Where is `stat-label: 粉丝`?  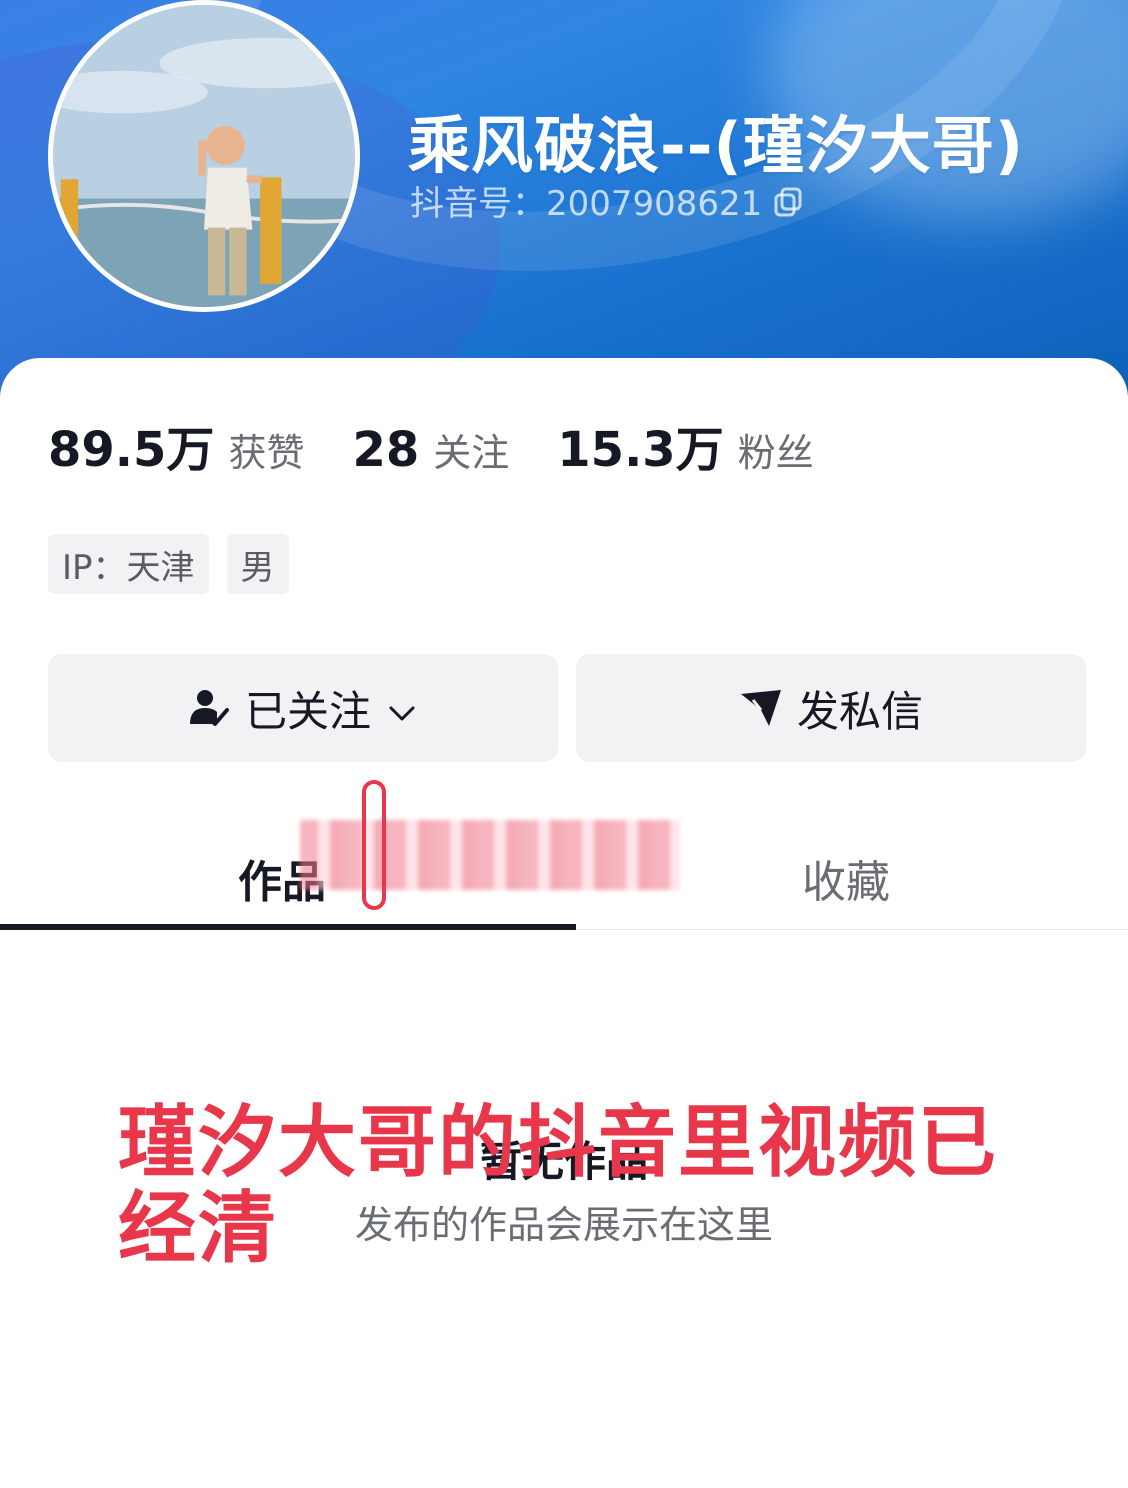
stat-label: 粉丝 is located at coordinates (775, 453).